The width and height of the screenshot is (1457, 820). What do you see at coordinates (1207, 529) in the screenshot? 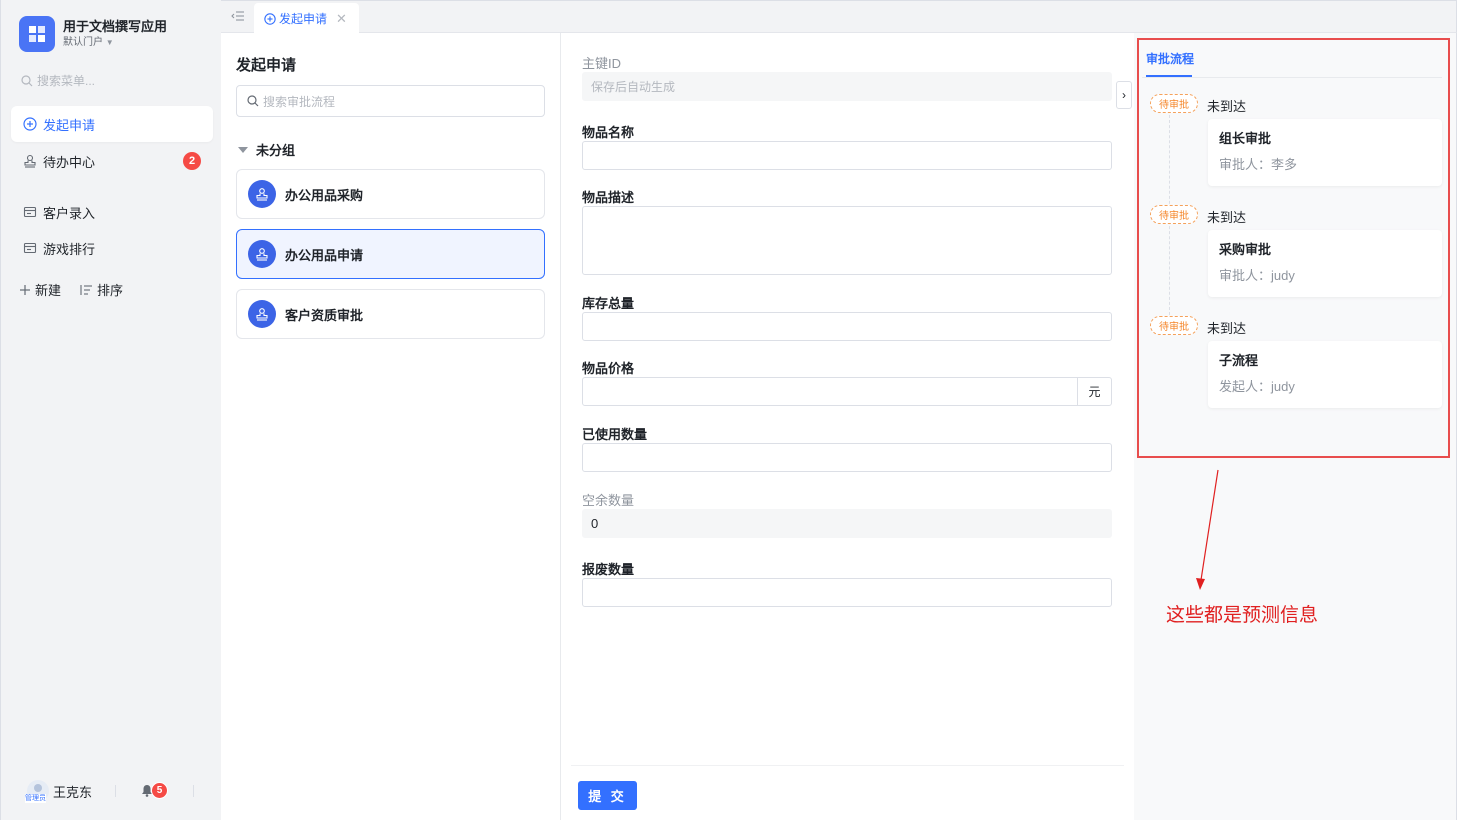
I see `annotation-arrow` at bounding box center [1207, 529].